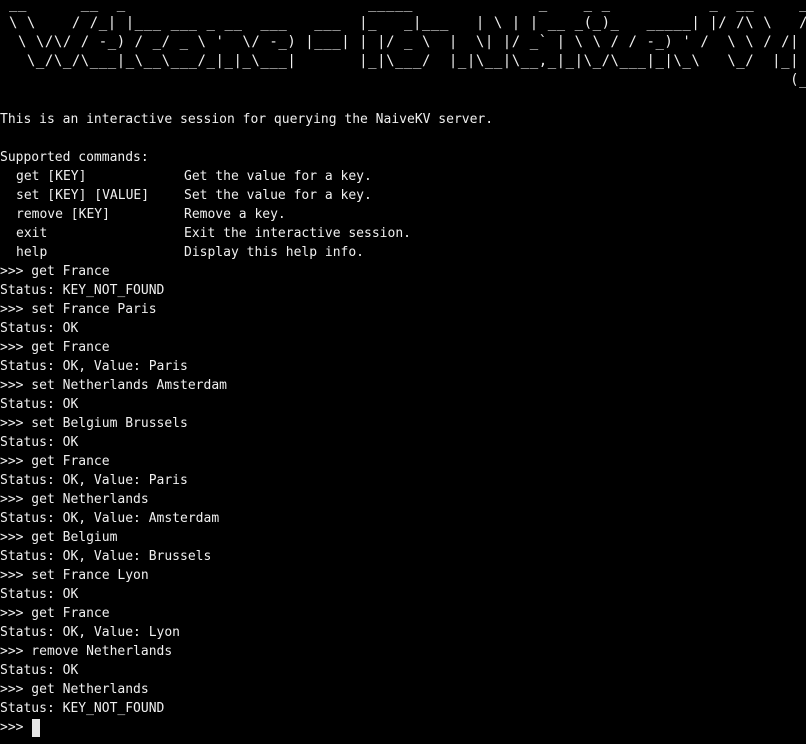 The width and height of the screenshot is (806, 744). I want to click on command-description: Set the value for a key., so click(278, 195).